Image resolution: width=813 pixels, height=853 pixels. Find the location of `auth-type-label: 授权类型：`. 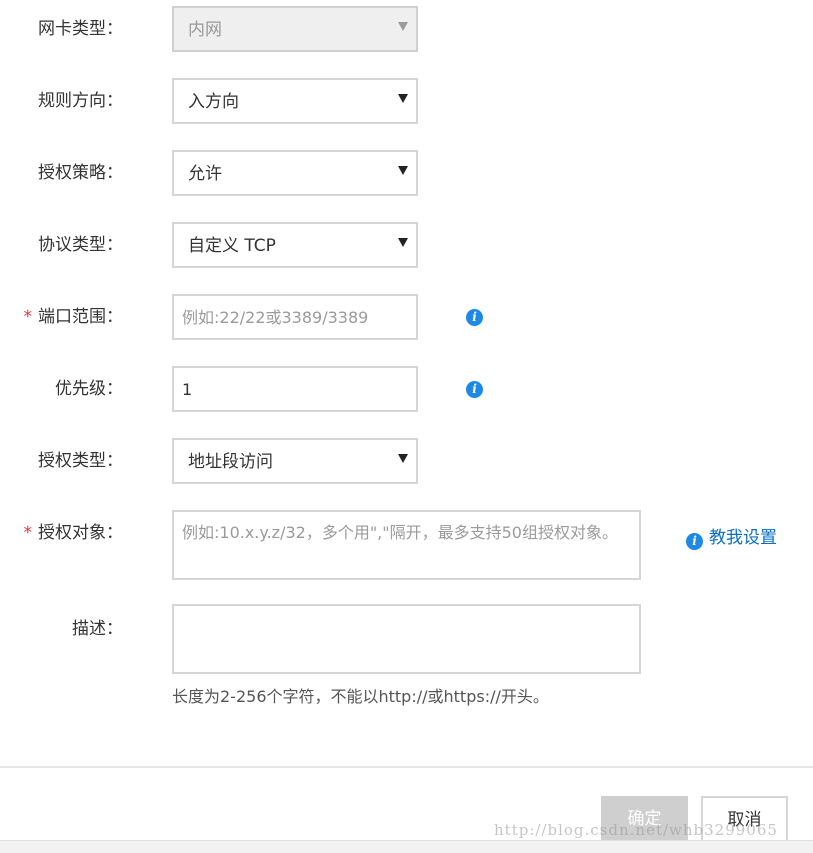

auth-type-label: 授权类型： is located at coordinates (80, 461).